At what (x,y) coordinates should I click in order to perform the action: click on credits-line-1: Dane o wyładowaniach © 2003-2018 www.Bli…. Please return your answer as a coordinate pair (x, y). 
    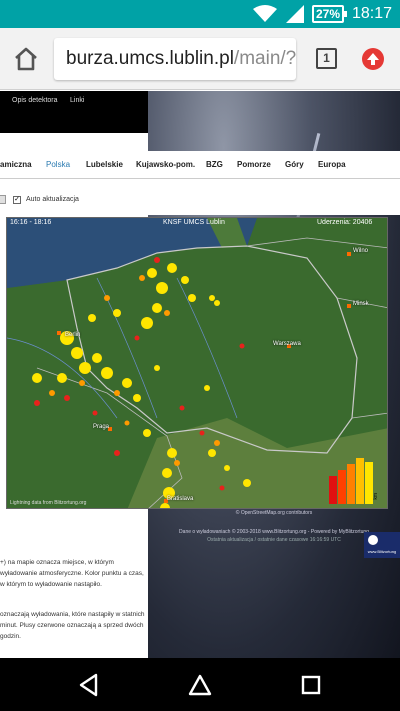
    Looking at the image, I should click on (274, 532).